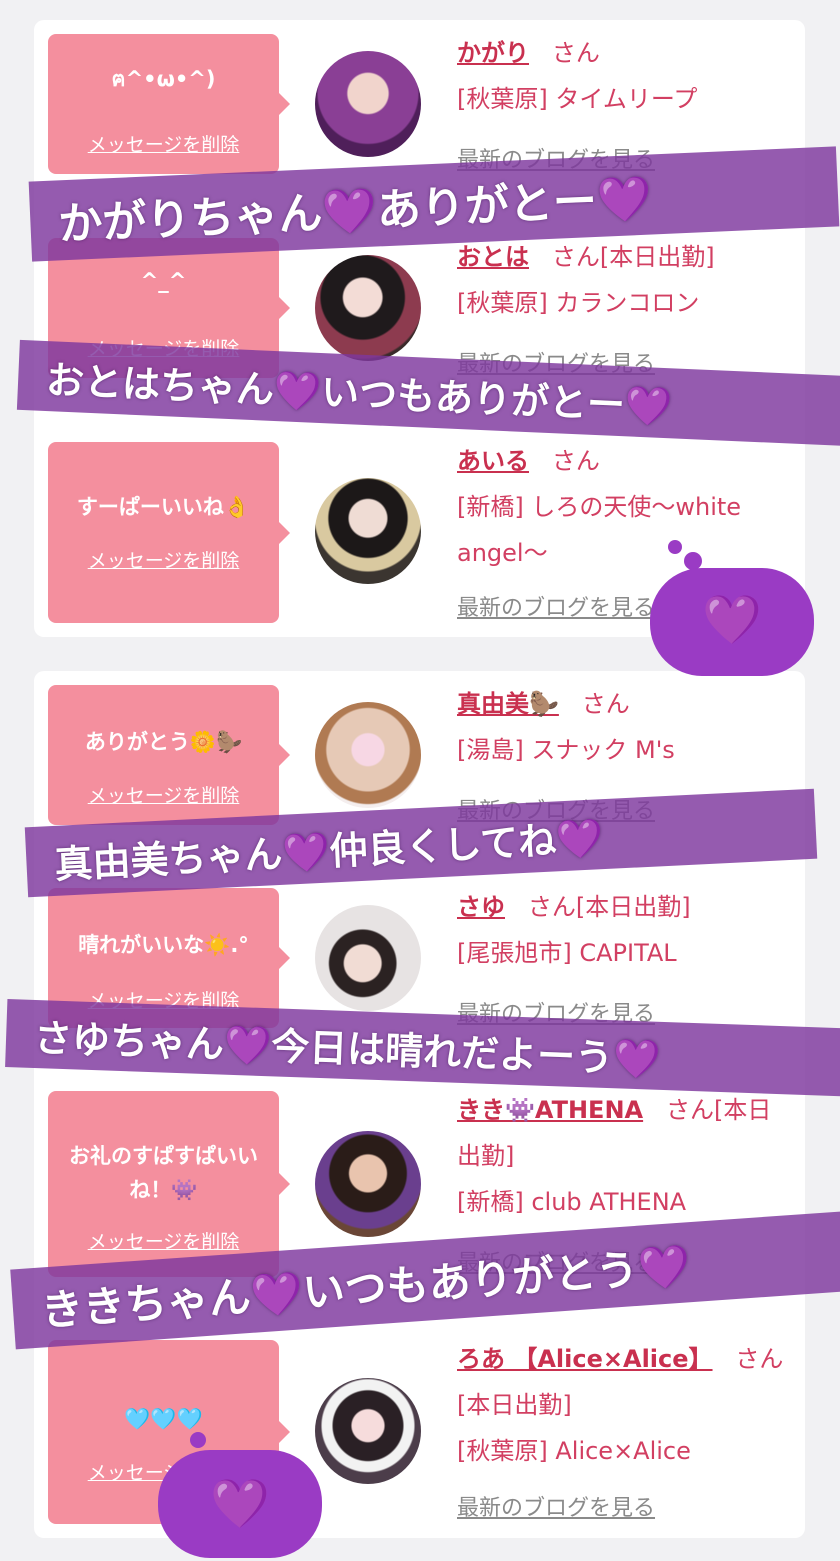  Describe the element at coordinates (163, 281) in the screenshot. I see `message-text: ^_^` at that location.